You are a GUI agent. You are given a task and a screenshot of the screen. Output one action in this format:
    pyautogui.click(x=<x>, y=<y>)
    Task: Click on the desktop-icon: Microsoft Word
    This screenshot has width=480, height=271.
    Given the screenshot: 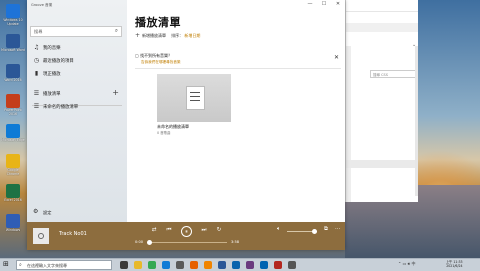 What is the action you would take?
    pyautogui.click(x=13, y=43)
    